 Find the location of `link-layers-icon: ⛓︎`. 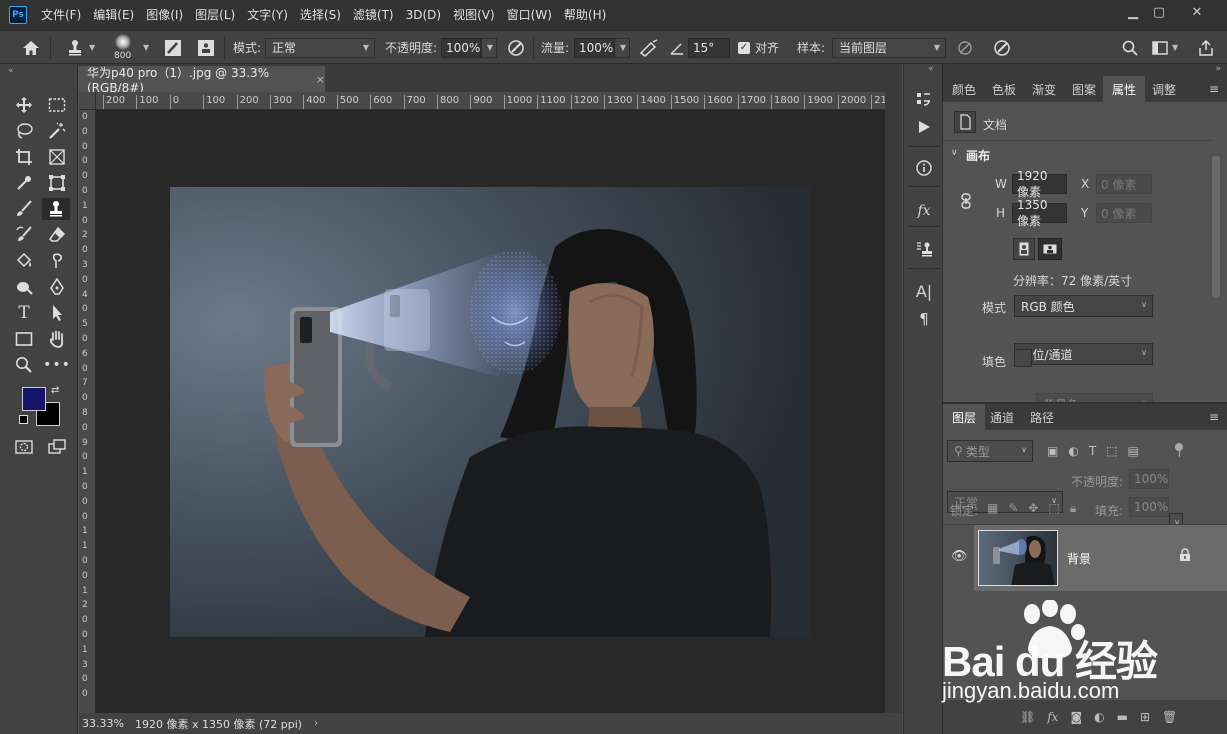

link-layers-icon: ⛓︎ is located at coordinates (1027, 717).